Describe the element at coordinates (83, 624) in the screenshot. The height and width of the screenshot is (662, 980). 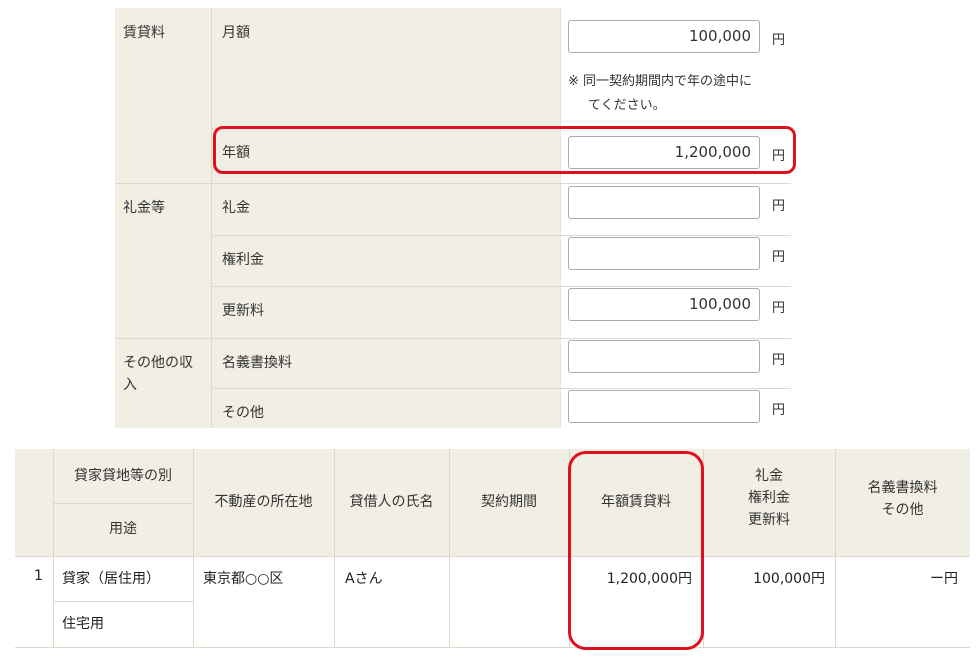
I see `cell-use: 住宅用` at that location.